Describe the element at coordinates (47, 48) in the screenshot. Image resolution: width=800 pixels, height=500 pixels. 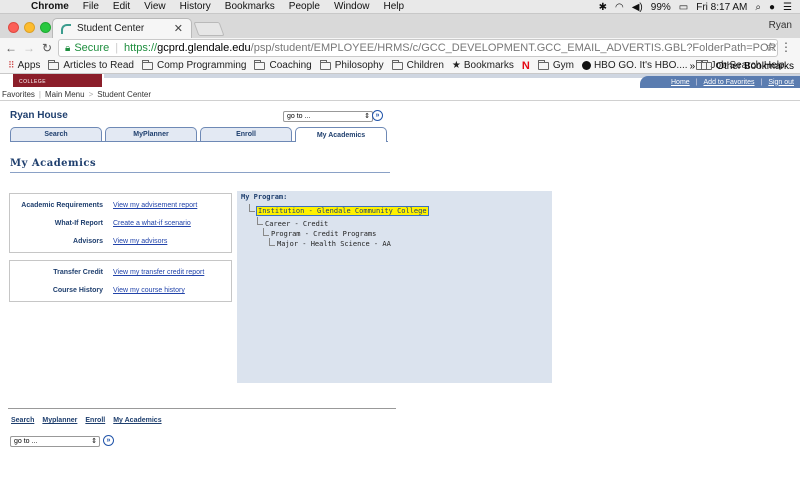
I see `reload-icon: ↻` at that location.